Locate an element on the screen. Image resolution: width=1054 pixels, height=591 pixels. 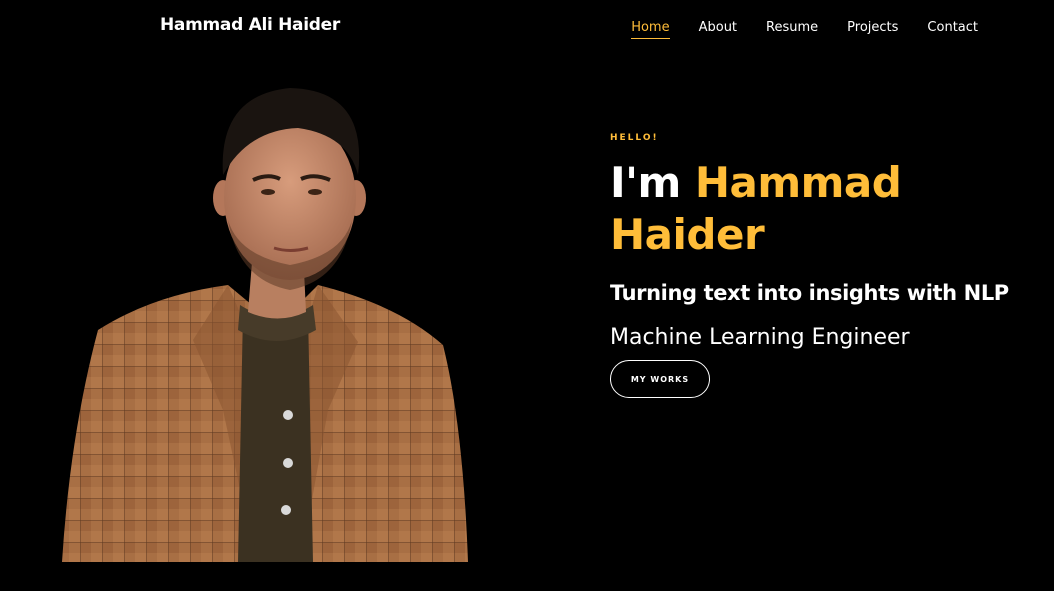
hero-role: Machine Learning Engineer is located at coordinates (760, 337).